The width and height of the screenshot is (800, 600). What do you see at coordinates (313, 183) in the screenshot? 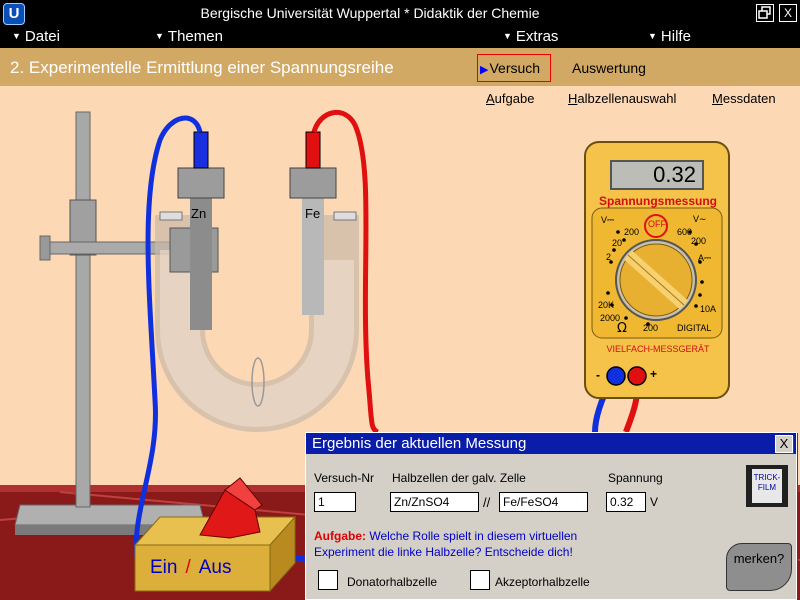
I see `right-stopper` at bounding box center [313, 183].